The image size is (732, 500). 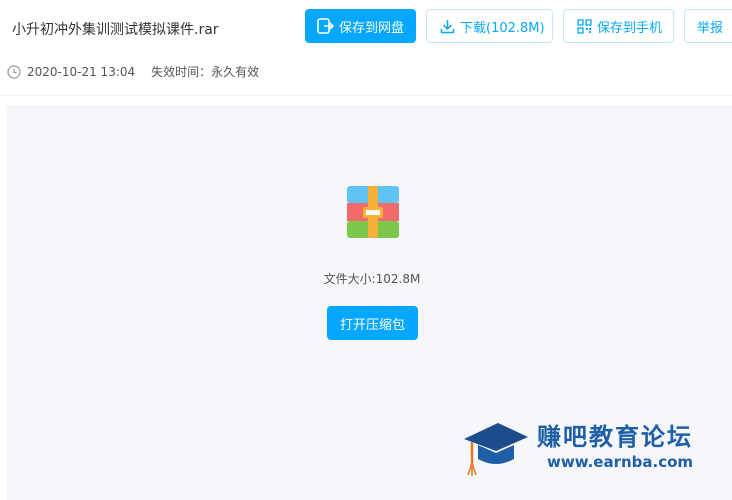 What do you see at coordinates (372, 28) in the screenshot?
I see `save-to-cloud-label: 保存到网盘` at bounding box center [372, 28].